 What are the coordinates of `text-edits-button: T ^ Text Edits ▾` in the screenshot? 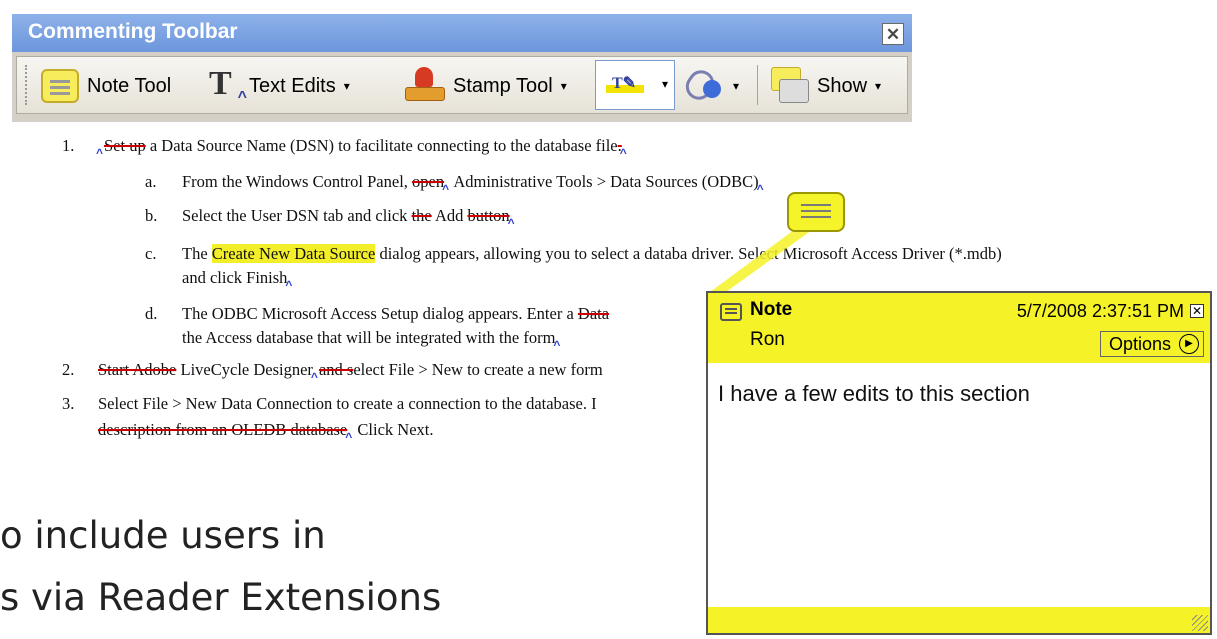 It's located at (279, 86).